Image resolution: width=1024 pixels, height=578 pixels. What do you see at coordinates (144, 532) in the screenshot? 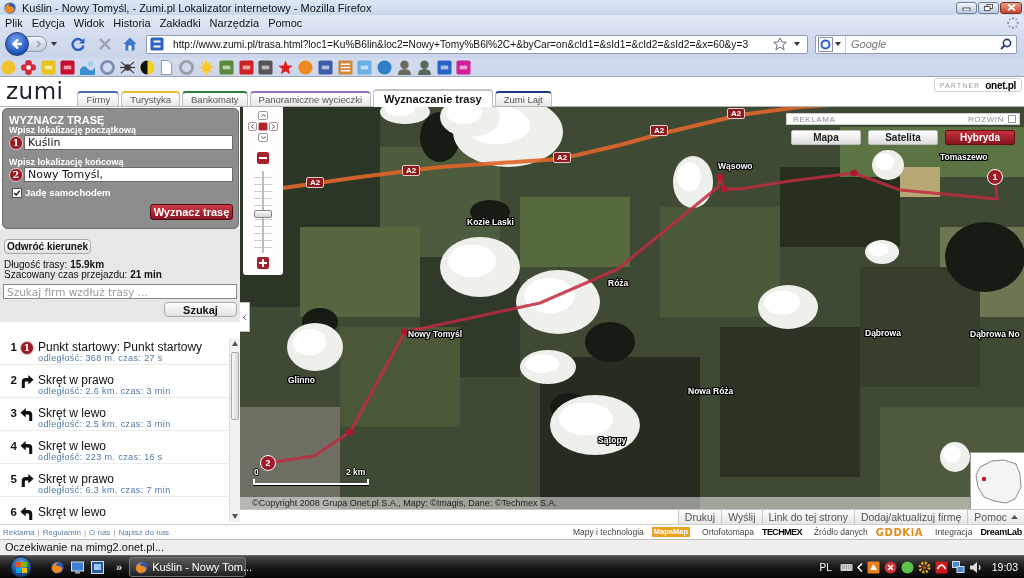
I see `footer-link: Napisz do nas` at bounding box center [144, 532].